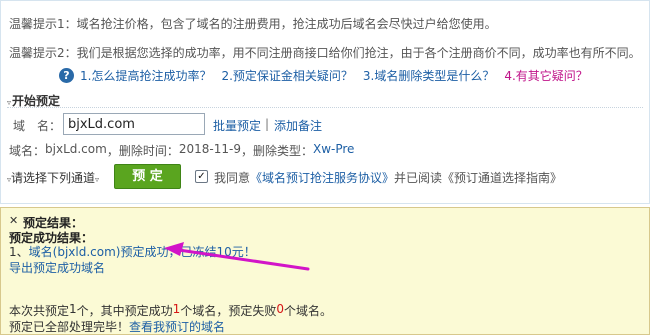 The width and height of the screenshot is (650, 335). What do you see at coordinates (502, 178) in the screenshot?
I see `guide-text: 《预订通道选择指南》` at bounding box center [502, 178].